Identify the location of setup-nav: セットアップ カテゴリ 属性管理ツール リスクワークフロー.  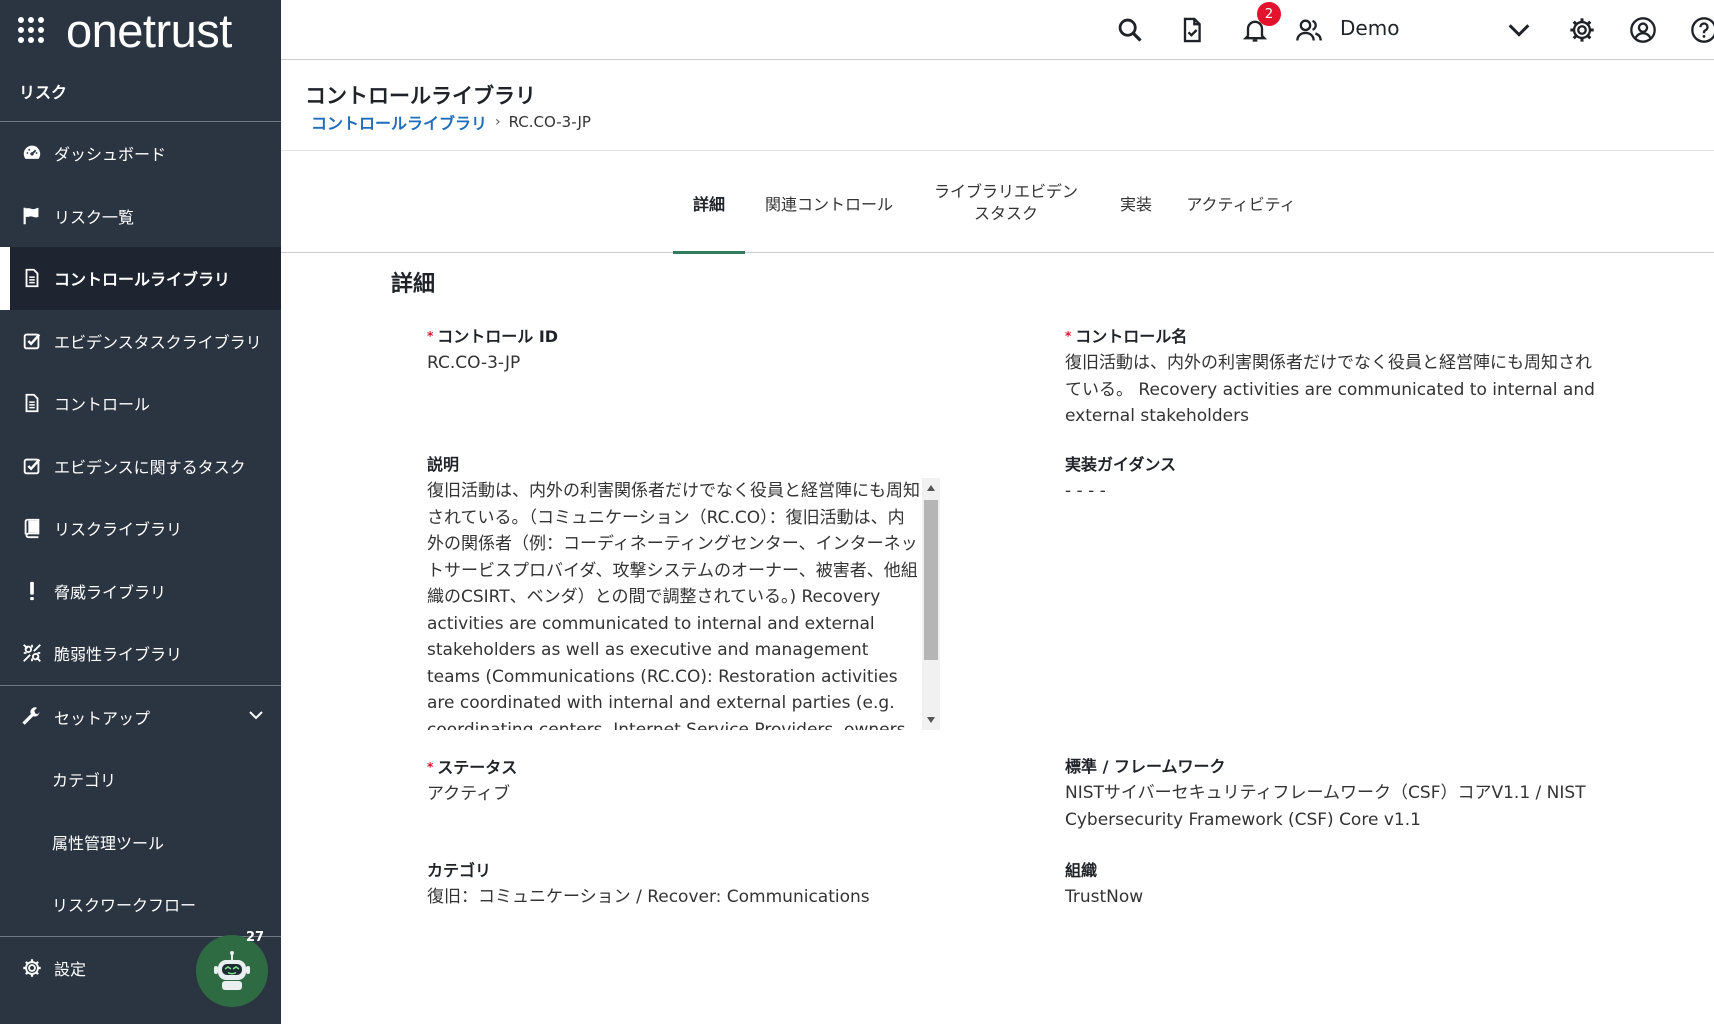
(140, 811).